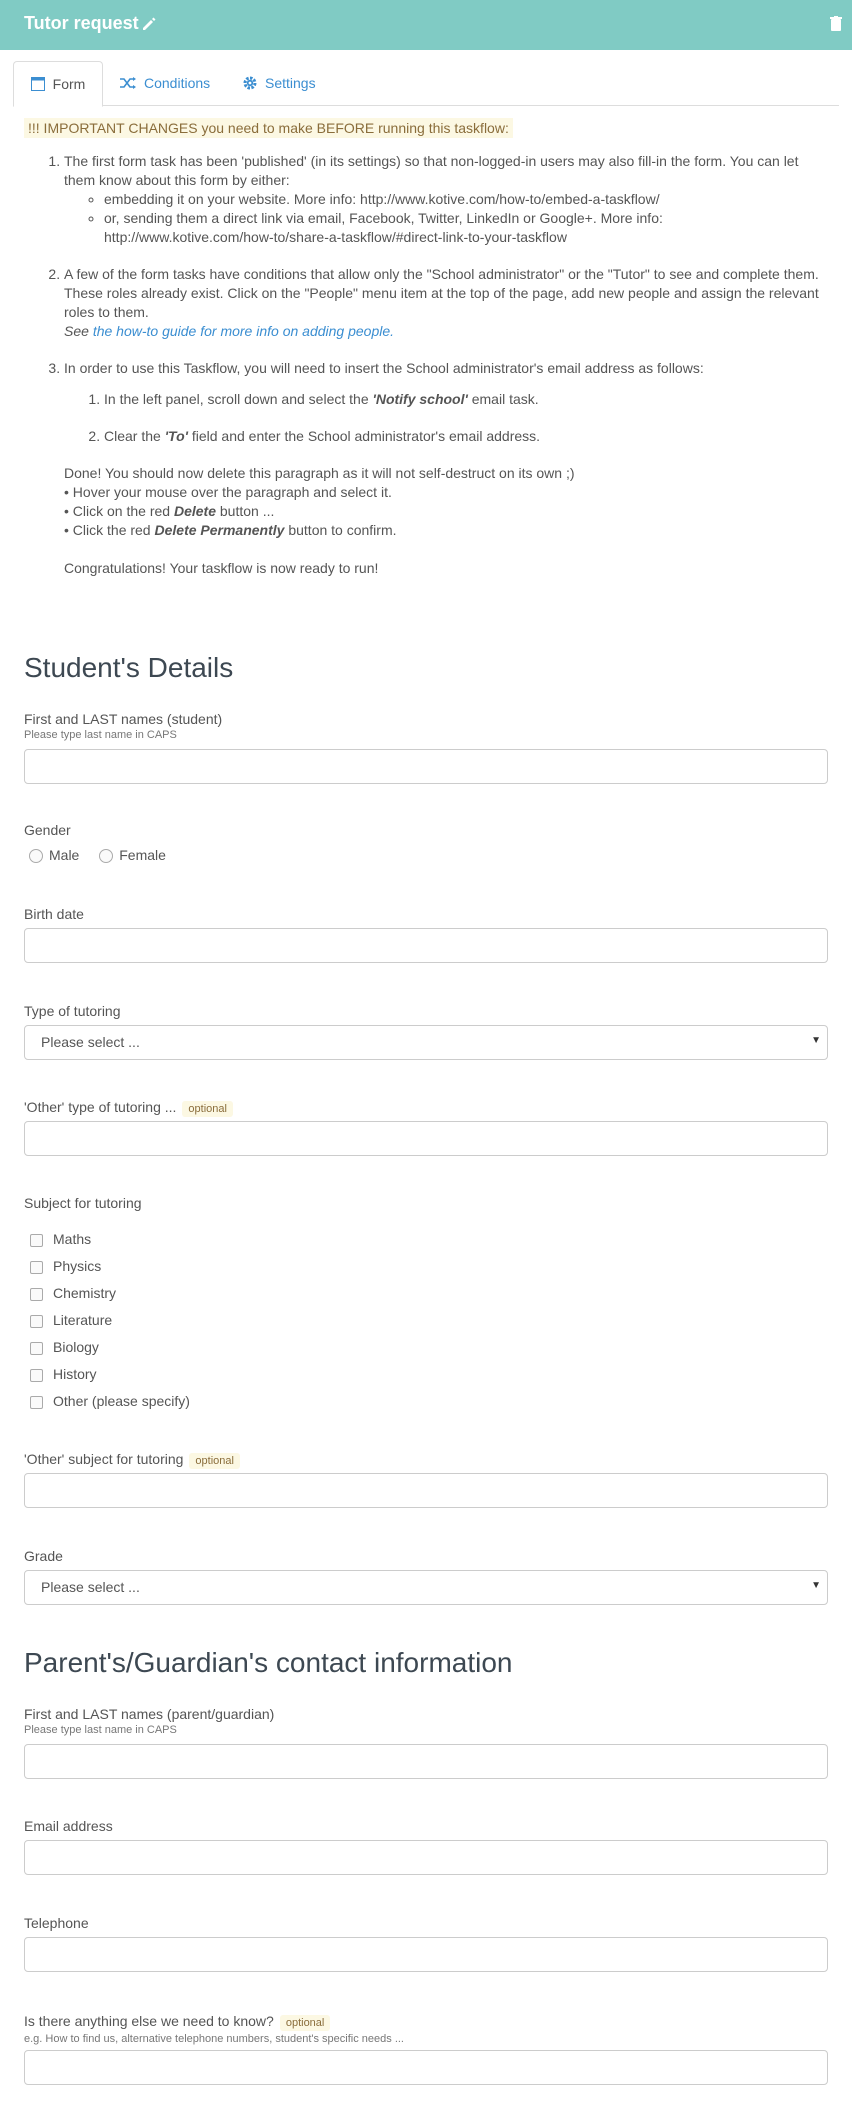 This screenshot has width=852, height=2114. I want to click on email-input, so click(426, 1857).